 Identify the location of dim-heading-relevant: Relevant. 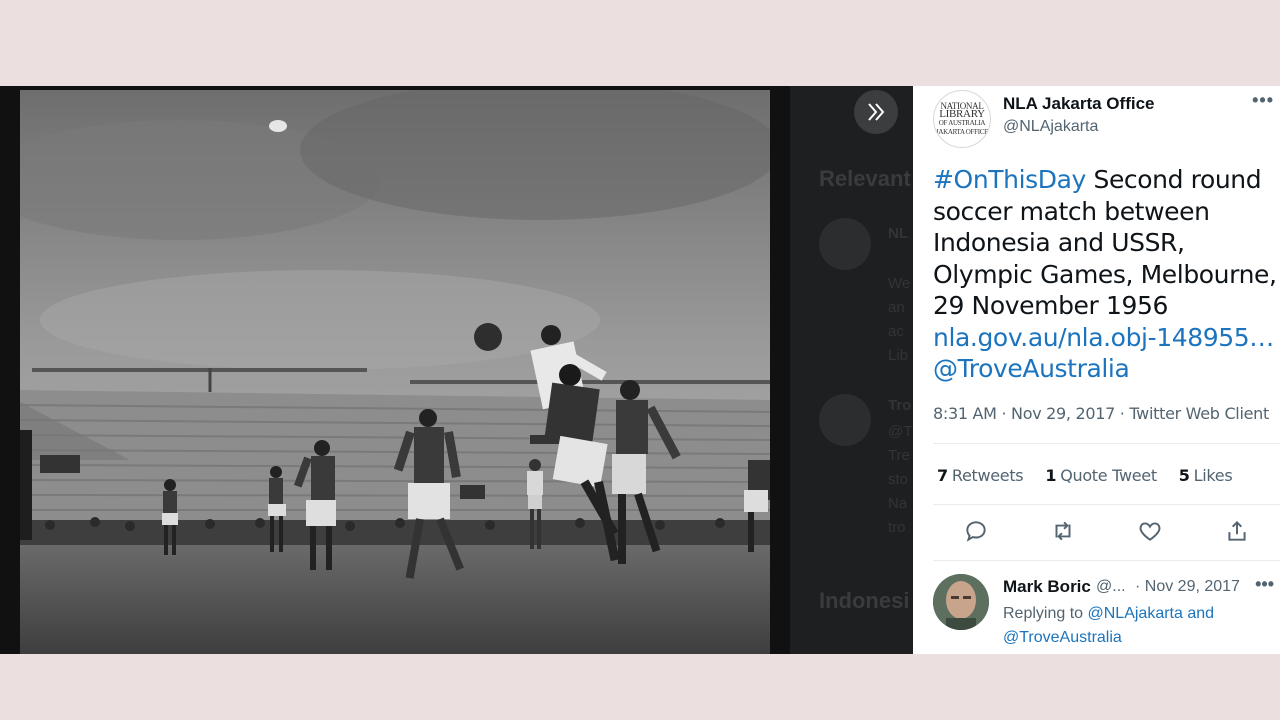
(865, 178).